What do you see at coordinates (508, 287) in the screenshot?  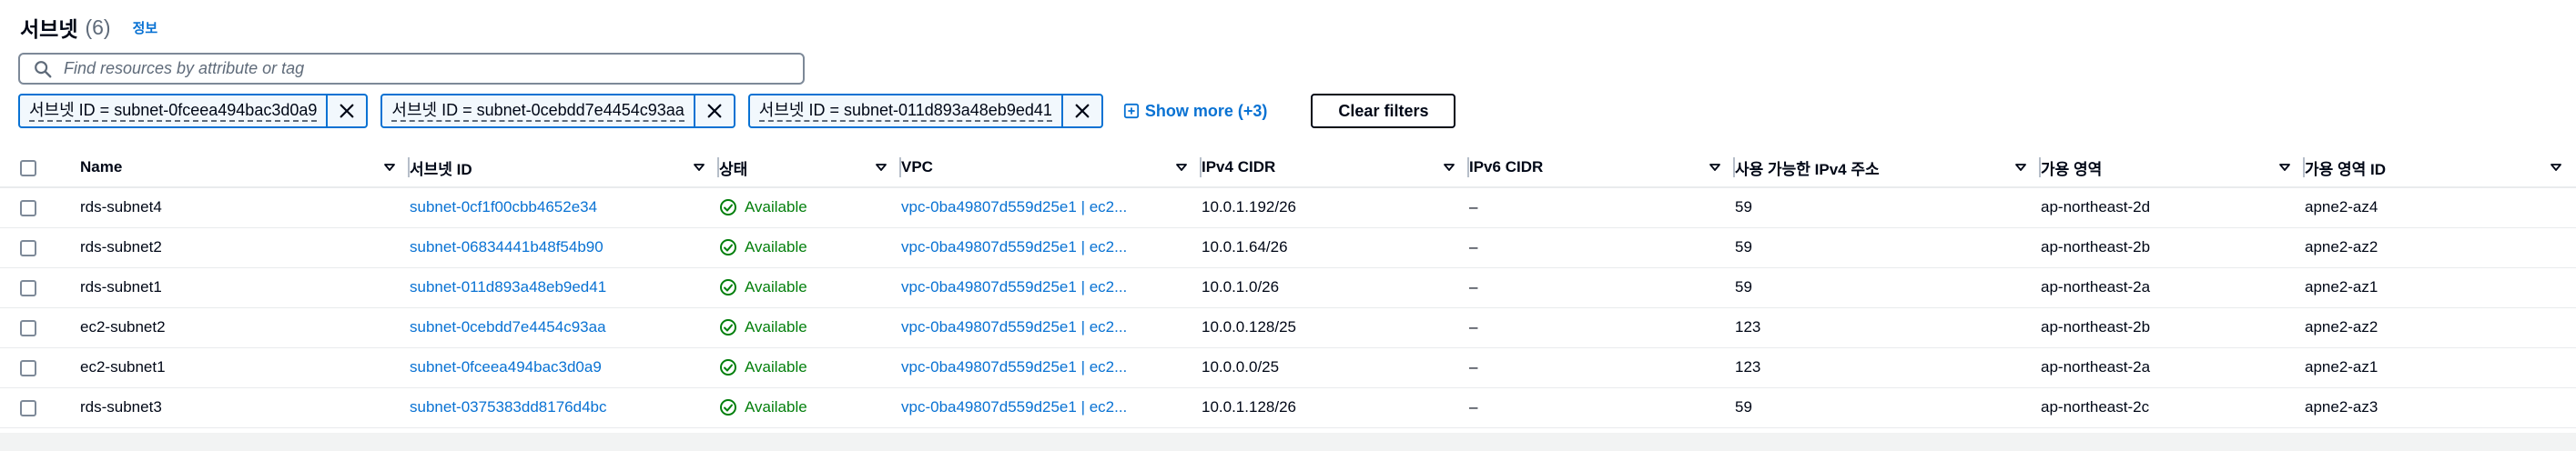 I see `subnet-id-link: subnet-011d893a48eb9ed41` at bounding box center [508, 287].